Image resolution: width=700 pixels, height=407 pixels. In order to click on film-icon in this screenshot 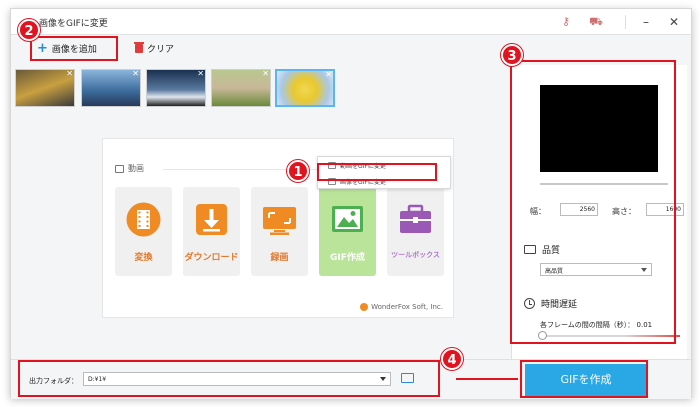, I will do `click(119, 168)`.